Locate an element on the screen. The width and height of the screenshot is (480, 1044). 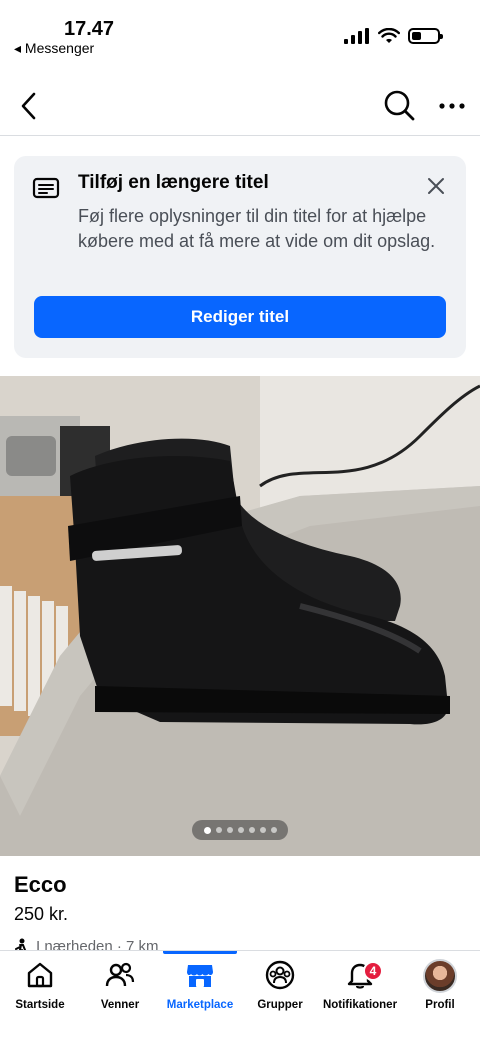
status-time: 17.47 is located at coordinates (89, 29).